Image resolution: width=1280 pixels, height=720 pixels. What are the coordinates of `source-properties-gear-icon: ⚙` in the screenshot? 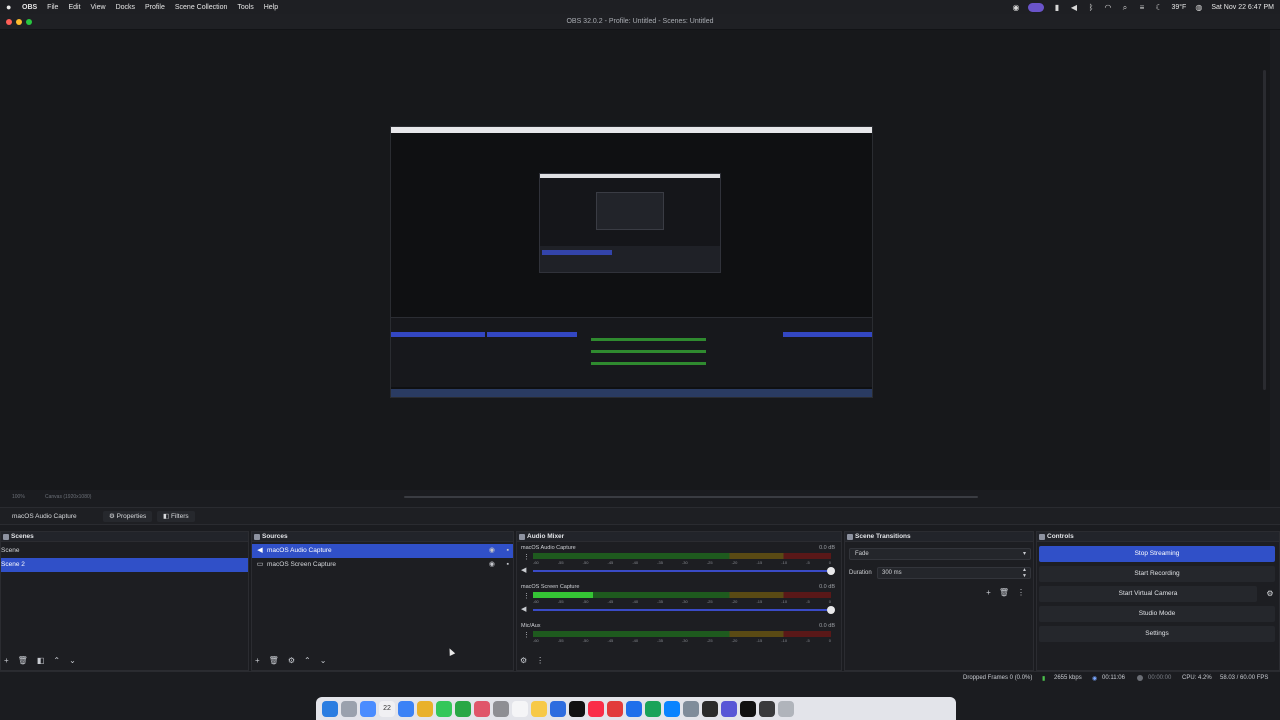 It's located at (291, 660).